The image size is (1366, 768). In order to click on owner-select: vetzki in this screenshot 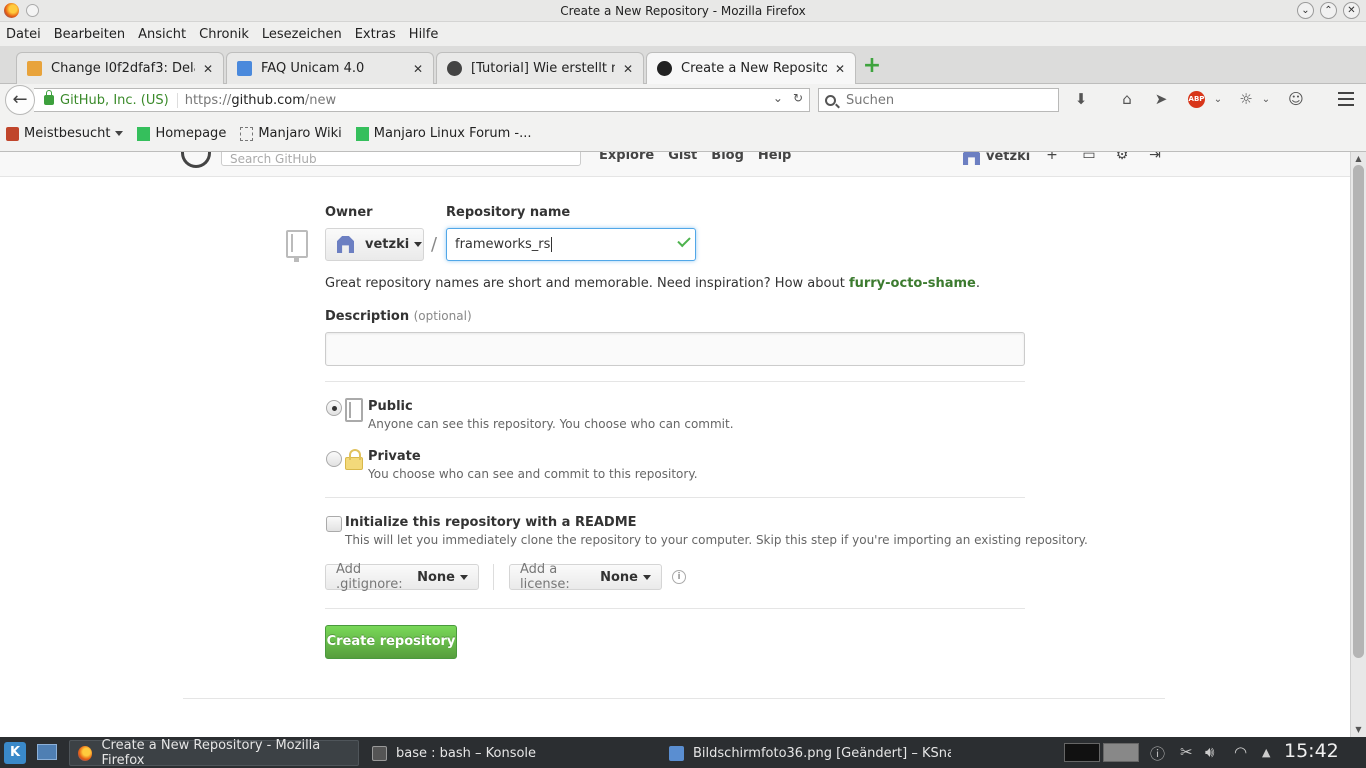, I will do `click(374, 244)`.